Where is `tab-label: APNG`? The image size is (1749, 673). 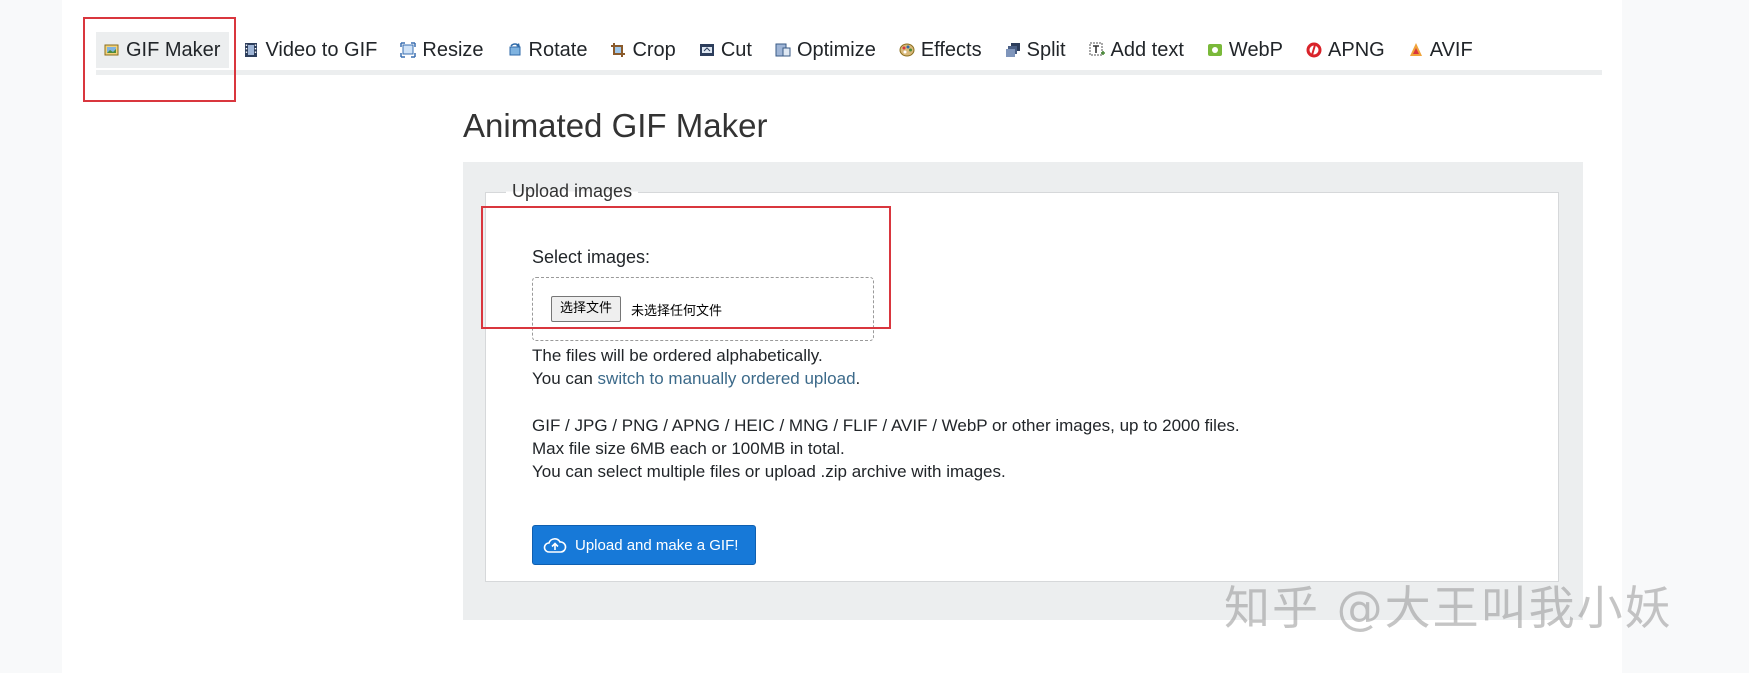
tab-label: APNG is located at coordinates (1356, 49).